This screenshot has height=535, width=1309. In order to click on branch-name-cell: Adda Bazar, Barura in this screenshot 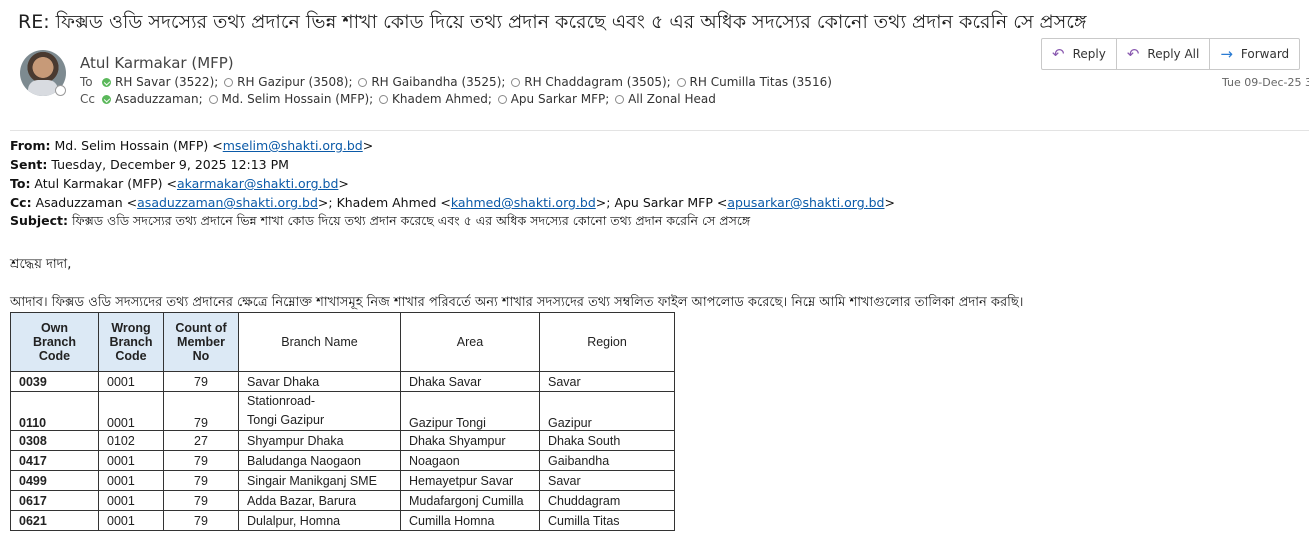, I will do `click(319, 500)`.